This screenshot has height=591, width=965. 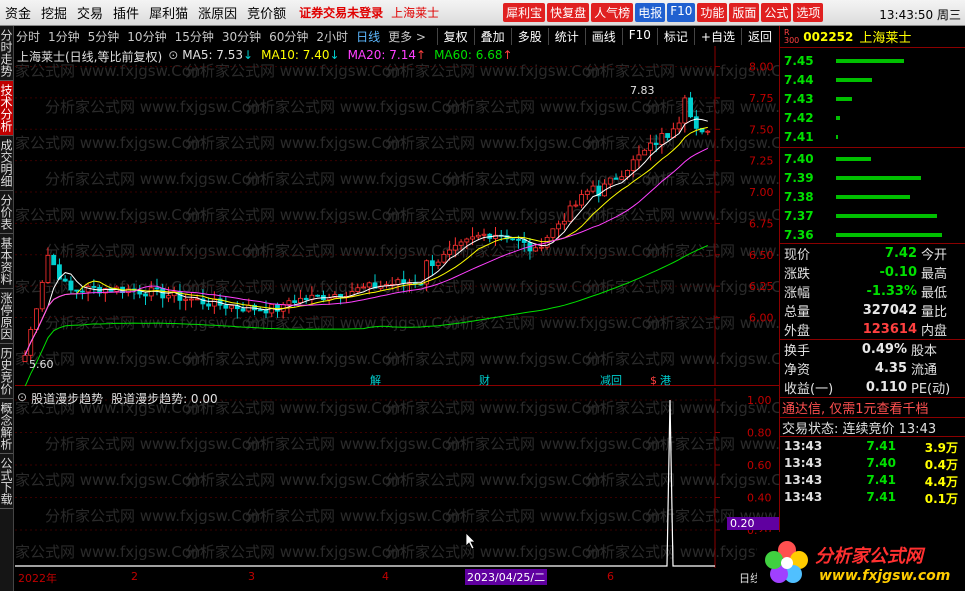 I want to click on draw-line-button: 画线, so click(x=603, y=36).